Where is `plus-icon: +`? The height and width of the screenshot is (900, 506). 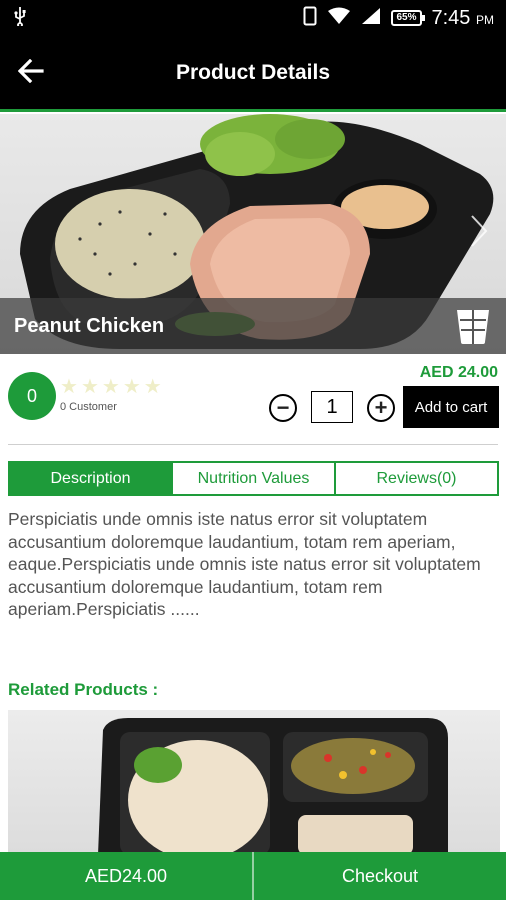
plus-icon: + is located at coordinates (381, 407).